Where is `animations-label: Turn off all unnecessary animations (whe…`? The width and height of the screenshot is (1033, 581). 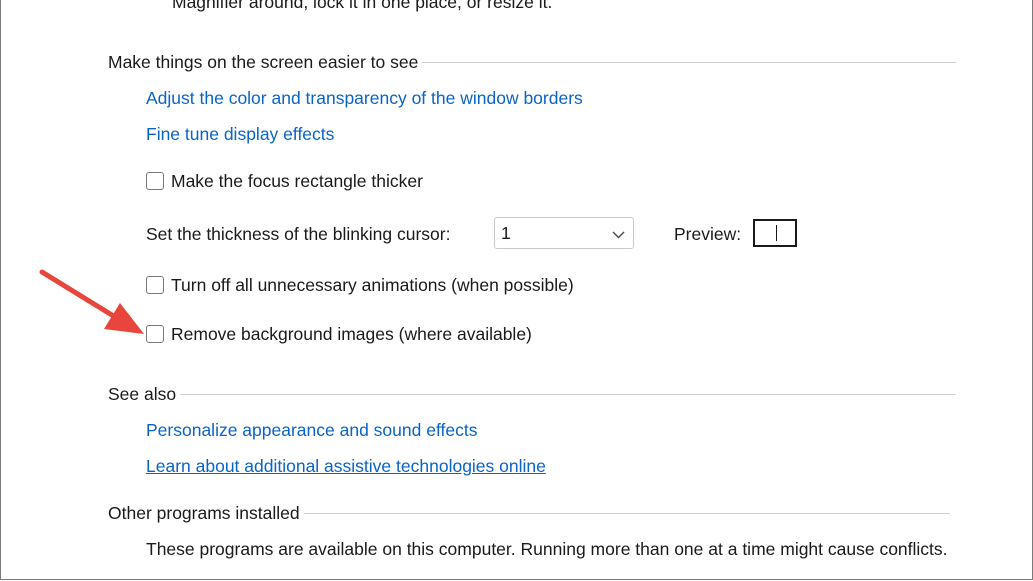
animations-label: Turn off all unnecessary animations (whe… is located at coordinates (372, 285).